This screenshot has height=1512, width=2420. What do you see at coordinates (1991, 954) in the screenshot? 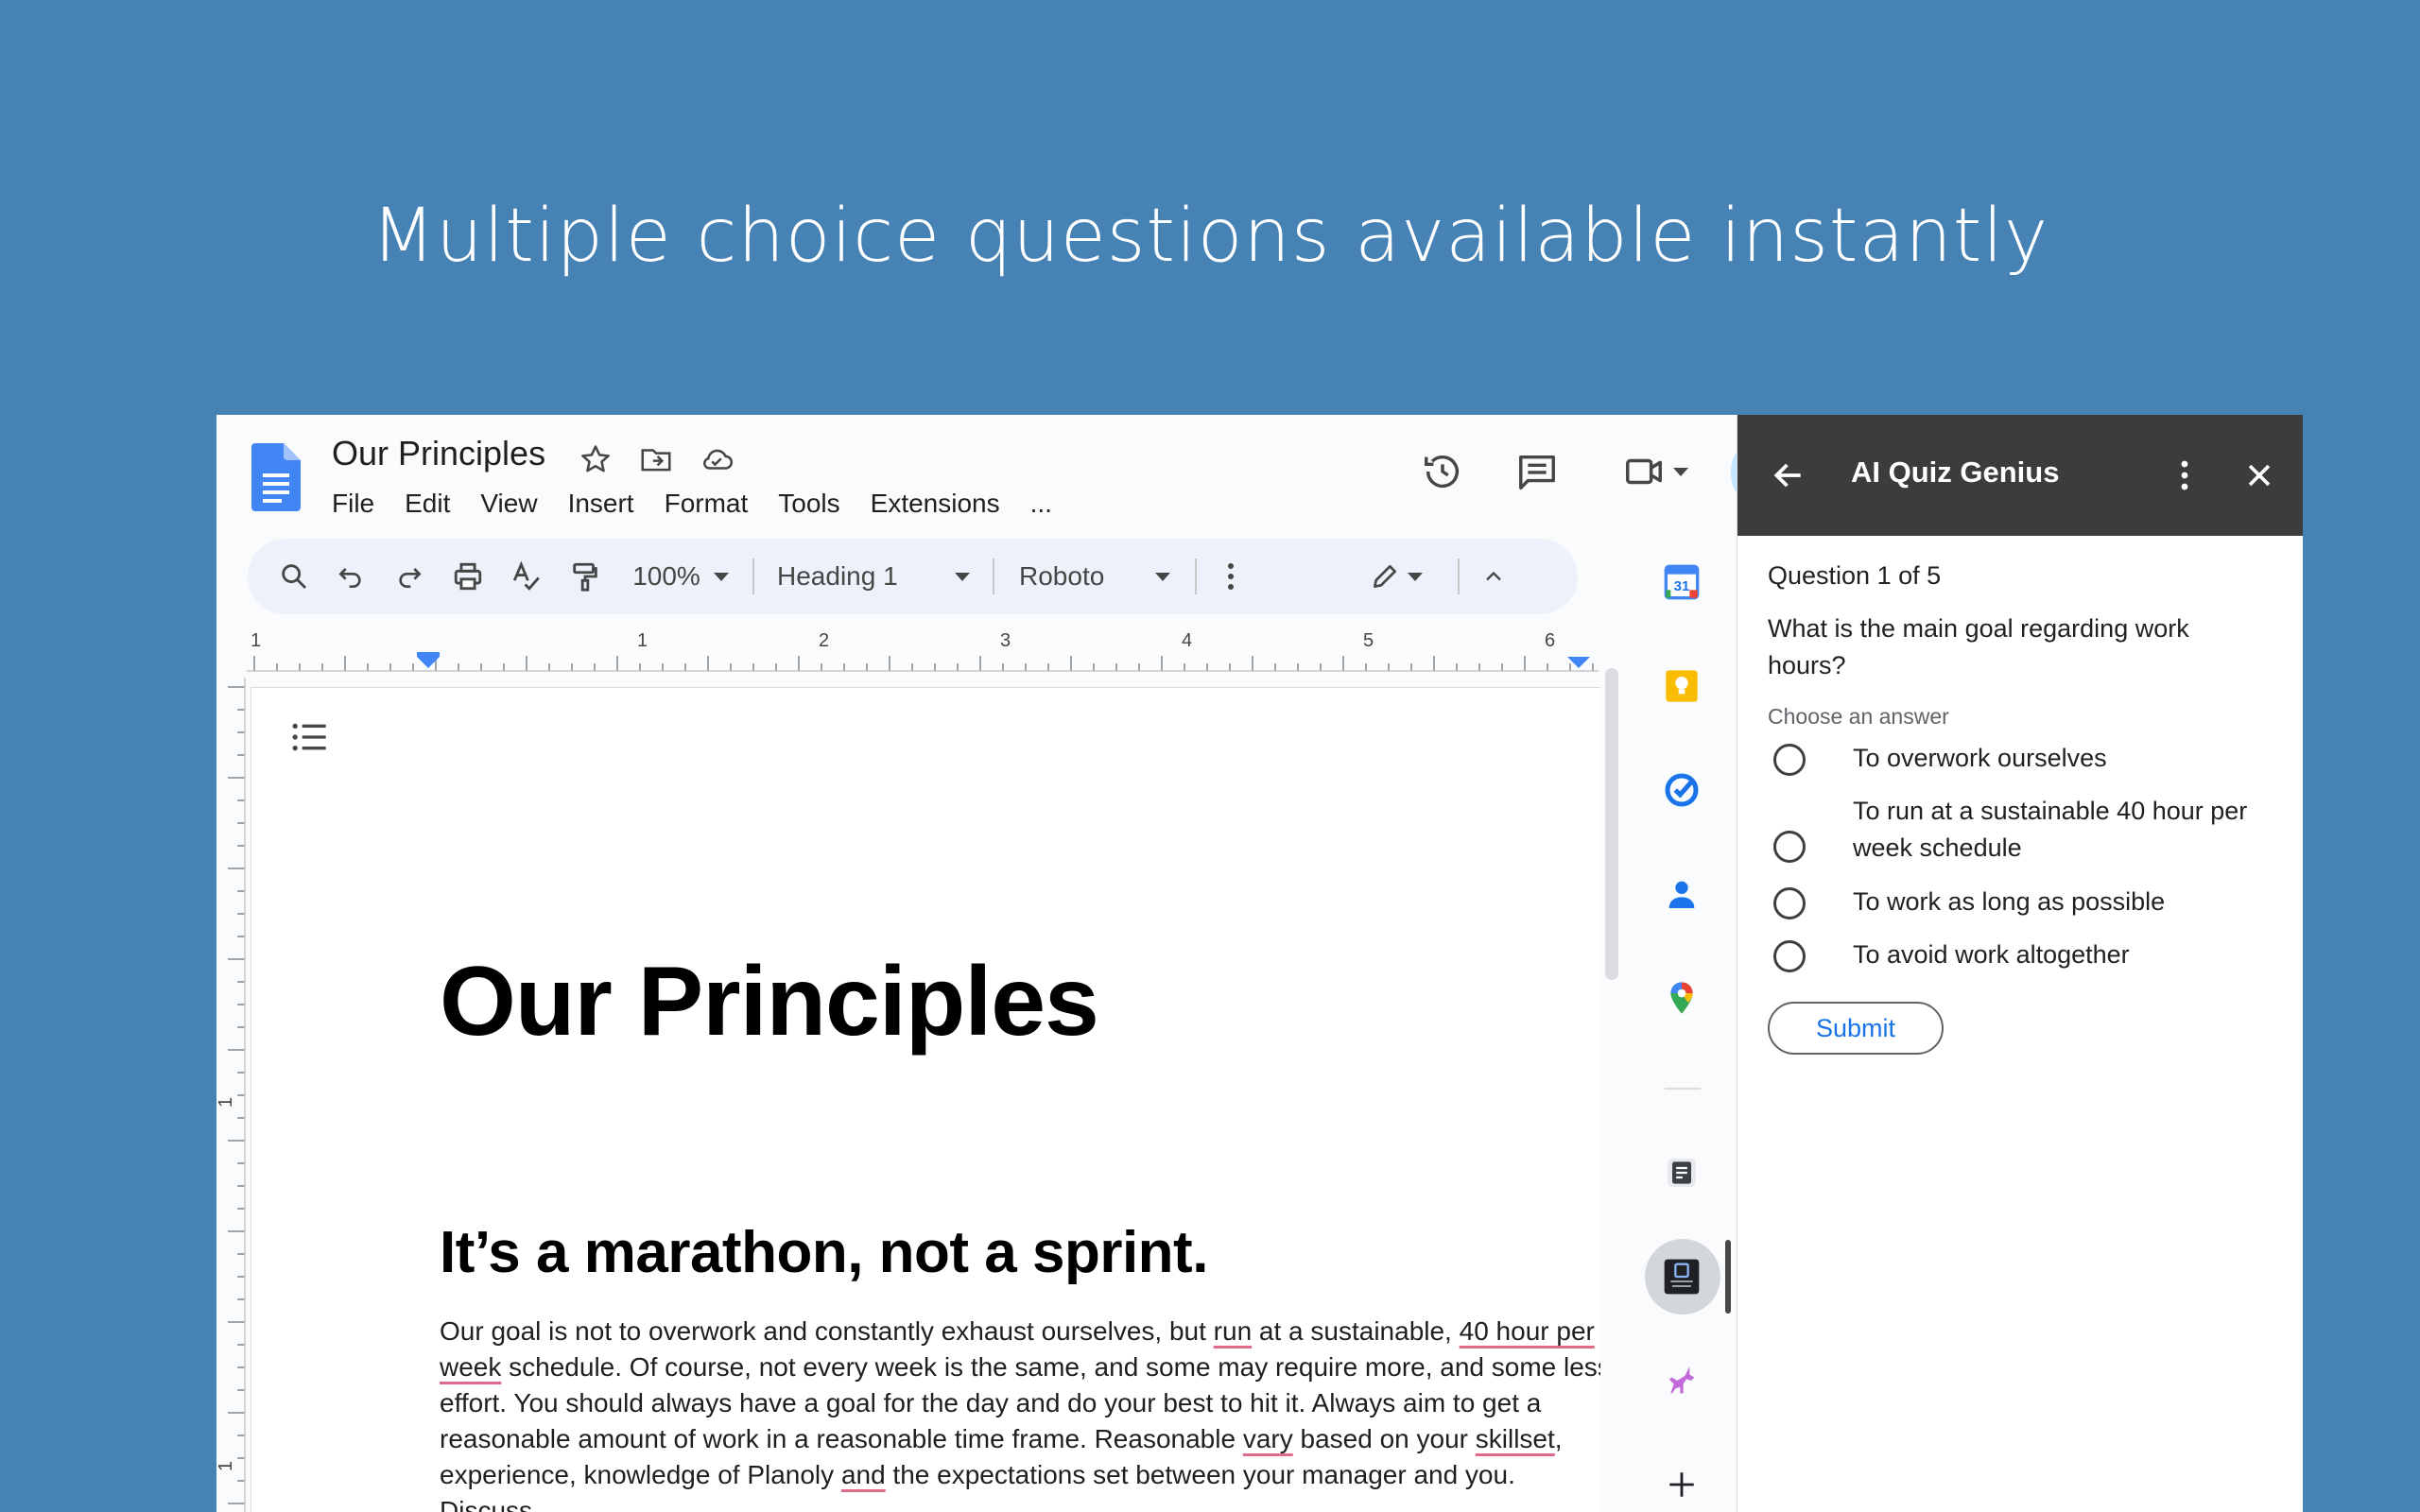
I see `answer-label: To avoid work altogether` at bounding box center [1991, 954].